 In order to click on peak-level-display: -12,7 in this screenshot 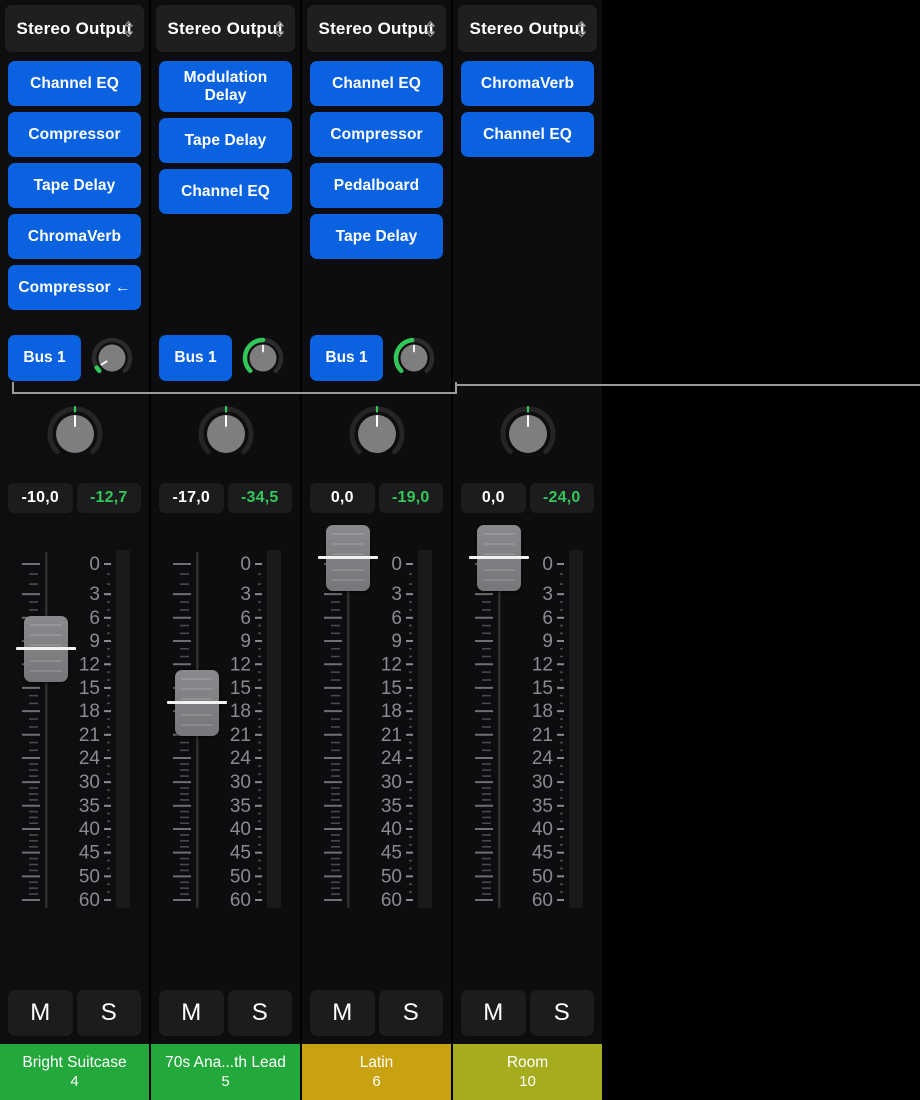, I will do `click(108, 498)`.